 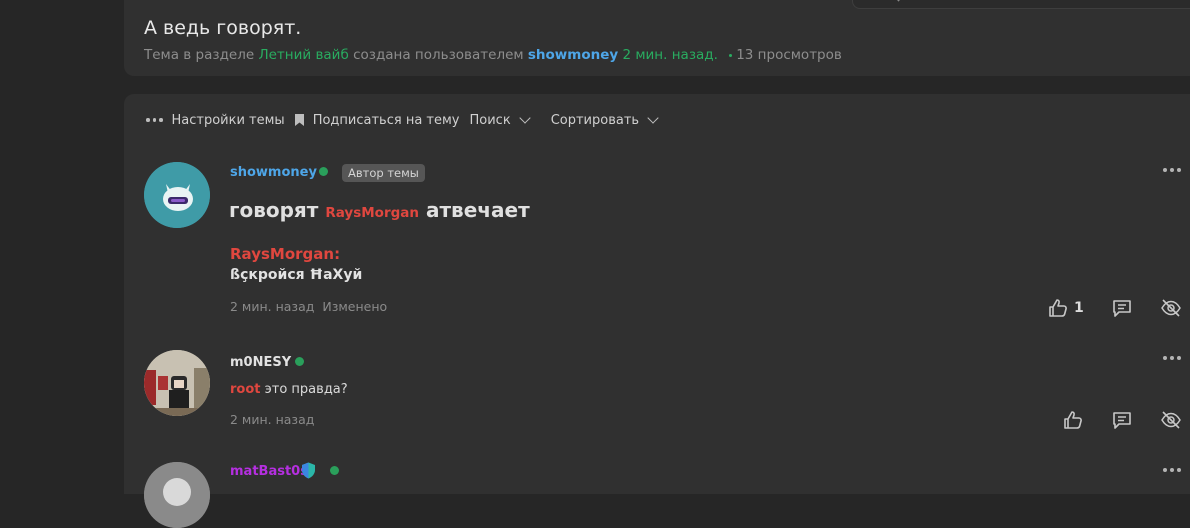 What do you see at coordinates (303, 55) in the screenshot?
I see `section-link: Летний вайб` at bounding box center [303, 55].